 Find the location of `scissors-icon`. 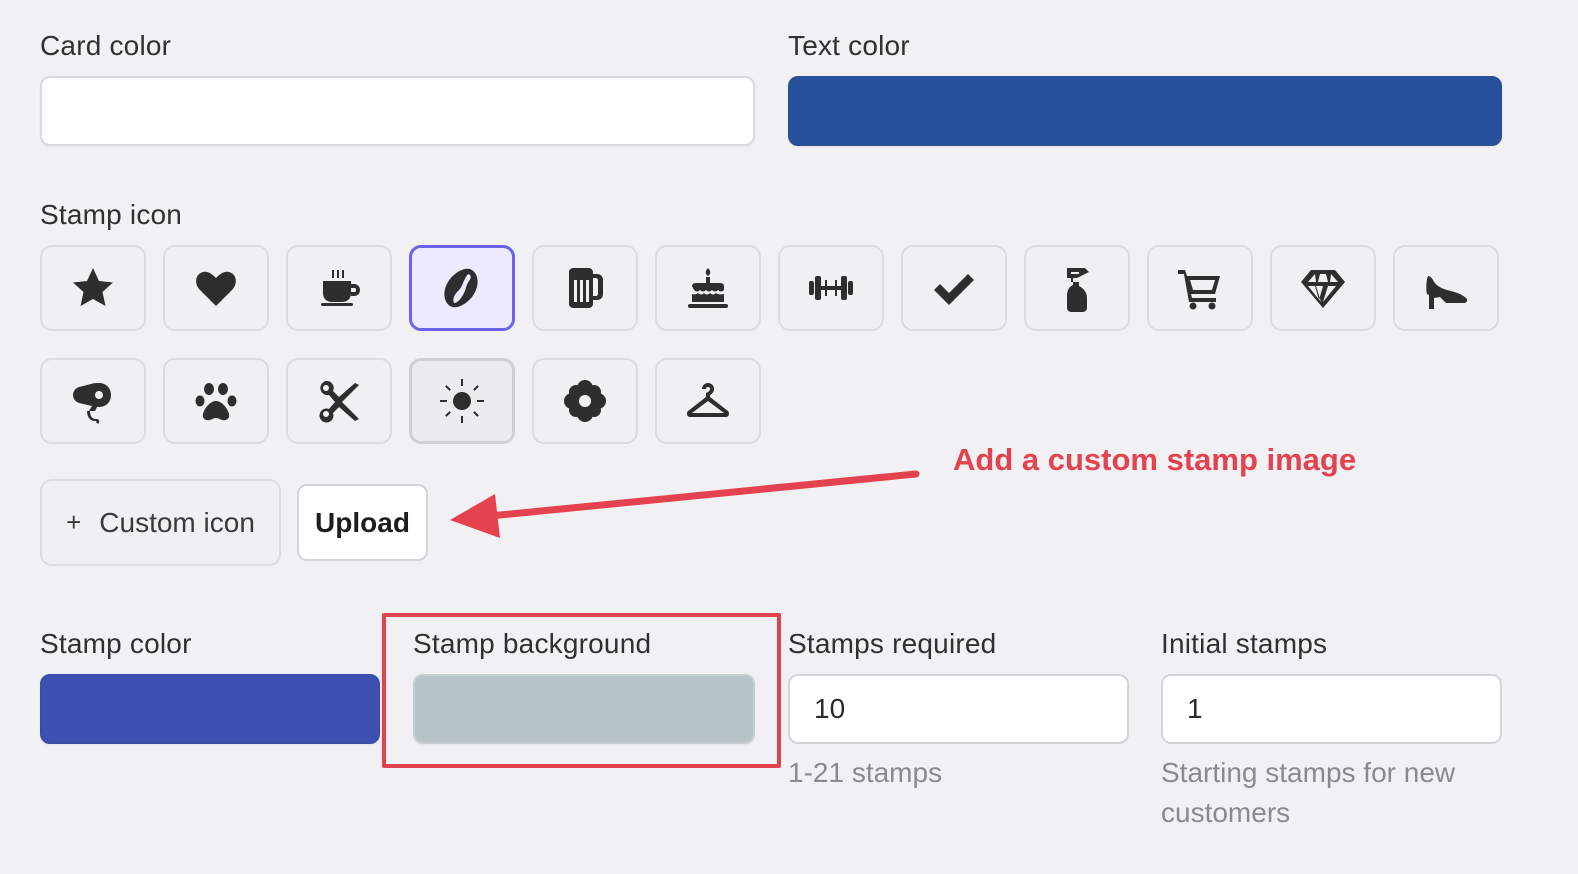

scissors-icon is located at coordinates (339, 401).